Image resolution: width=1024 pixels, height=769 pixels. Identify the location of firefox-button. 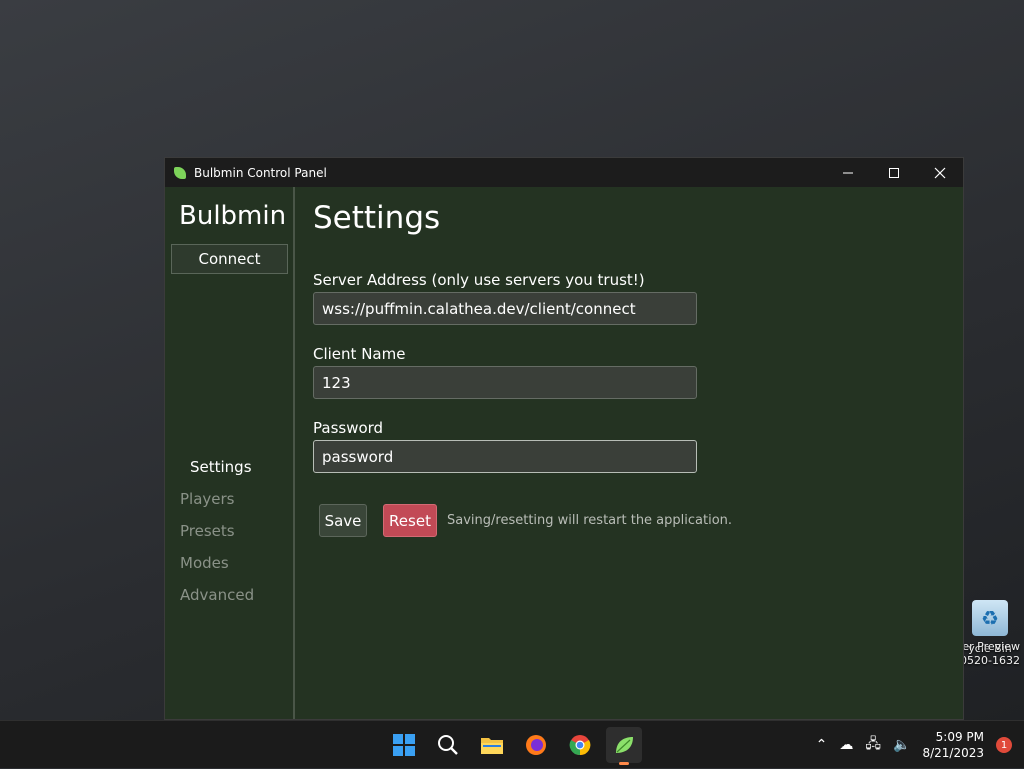
(536, 745).